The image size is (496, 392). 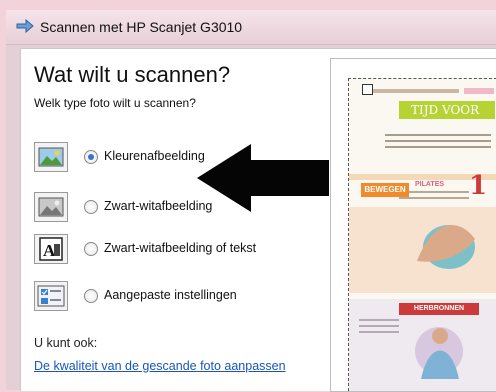 I want to click on bw-text-icon: A, so click(x=51, y=249).